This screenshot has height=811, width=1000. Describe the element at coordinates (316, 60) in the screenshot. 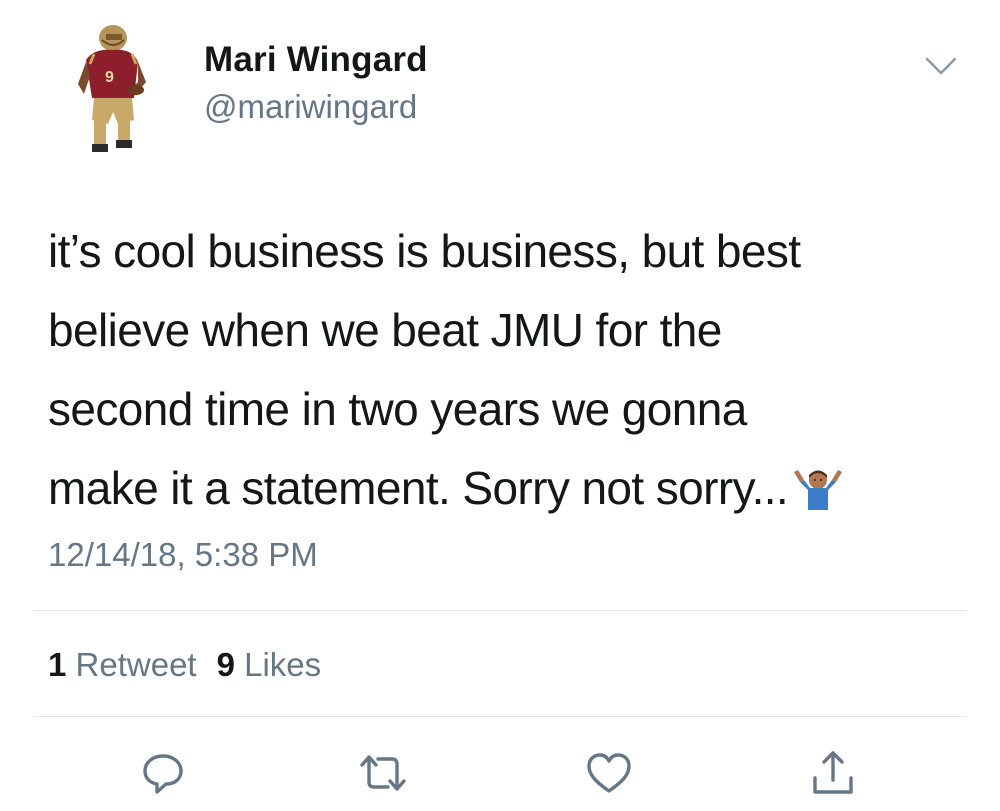

I see `display-name: Mari Wingard` at that location.